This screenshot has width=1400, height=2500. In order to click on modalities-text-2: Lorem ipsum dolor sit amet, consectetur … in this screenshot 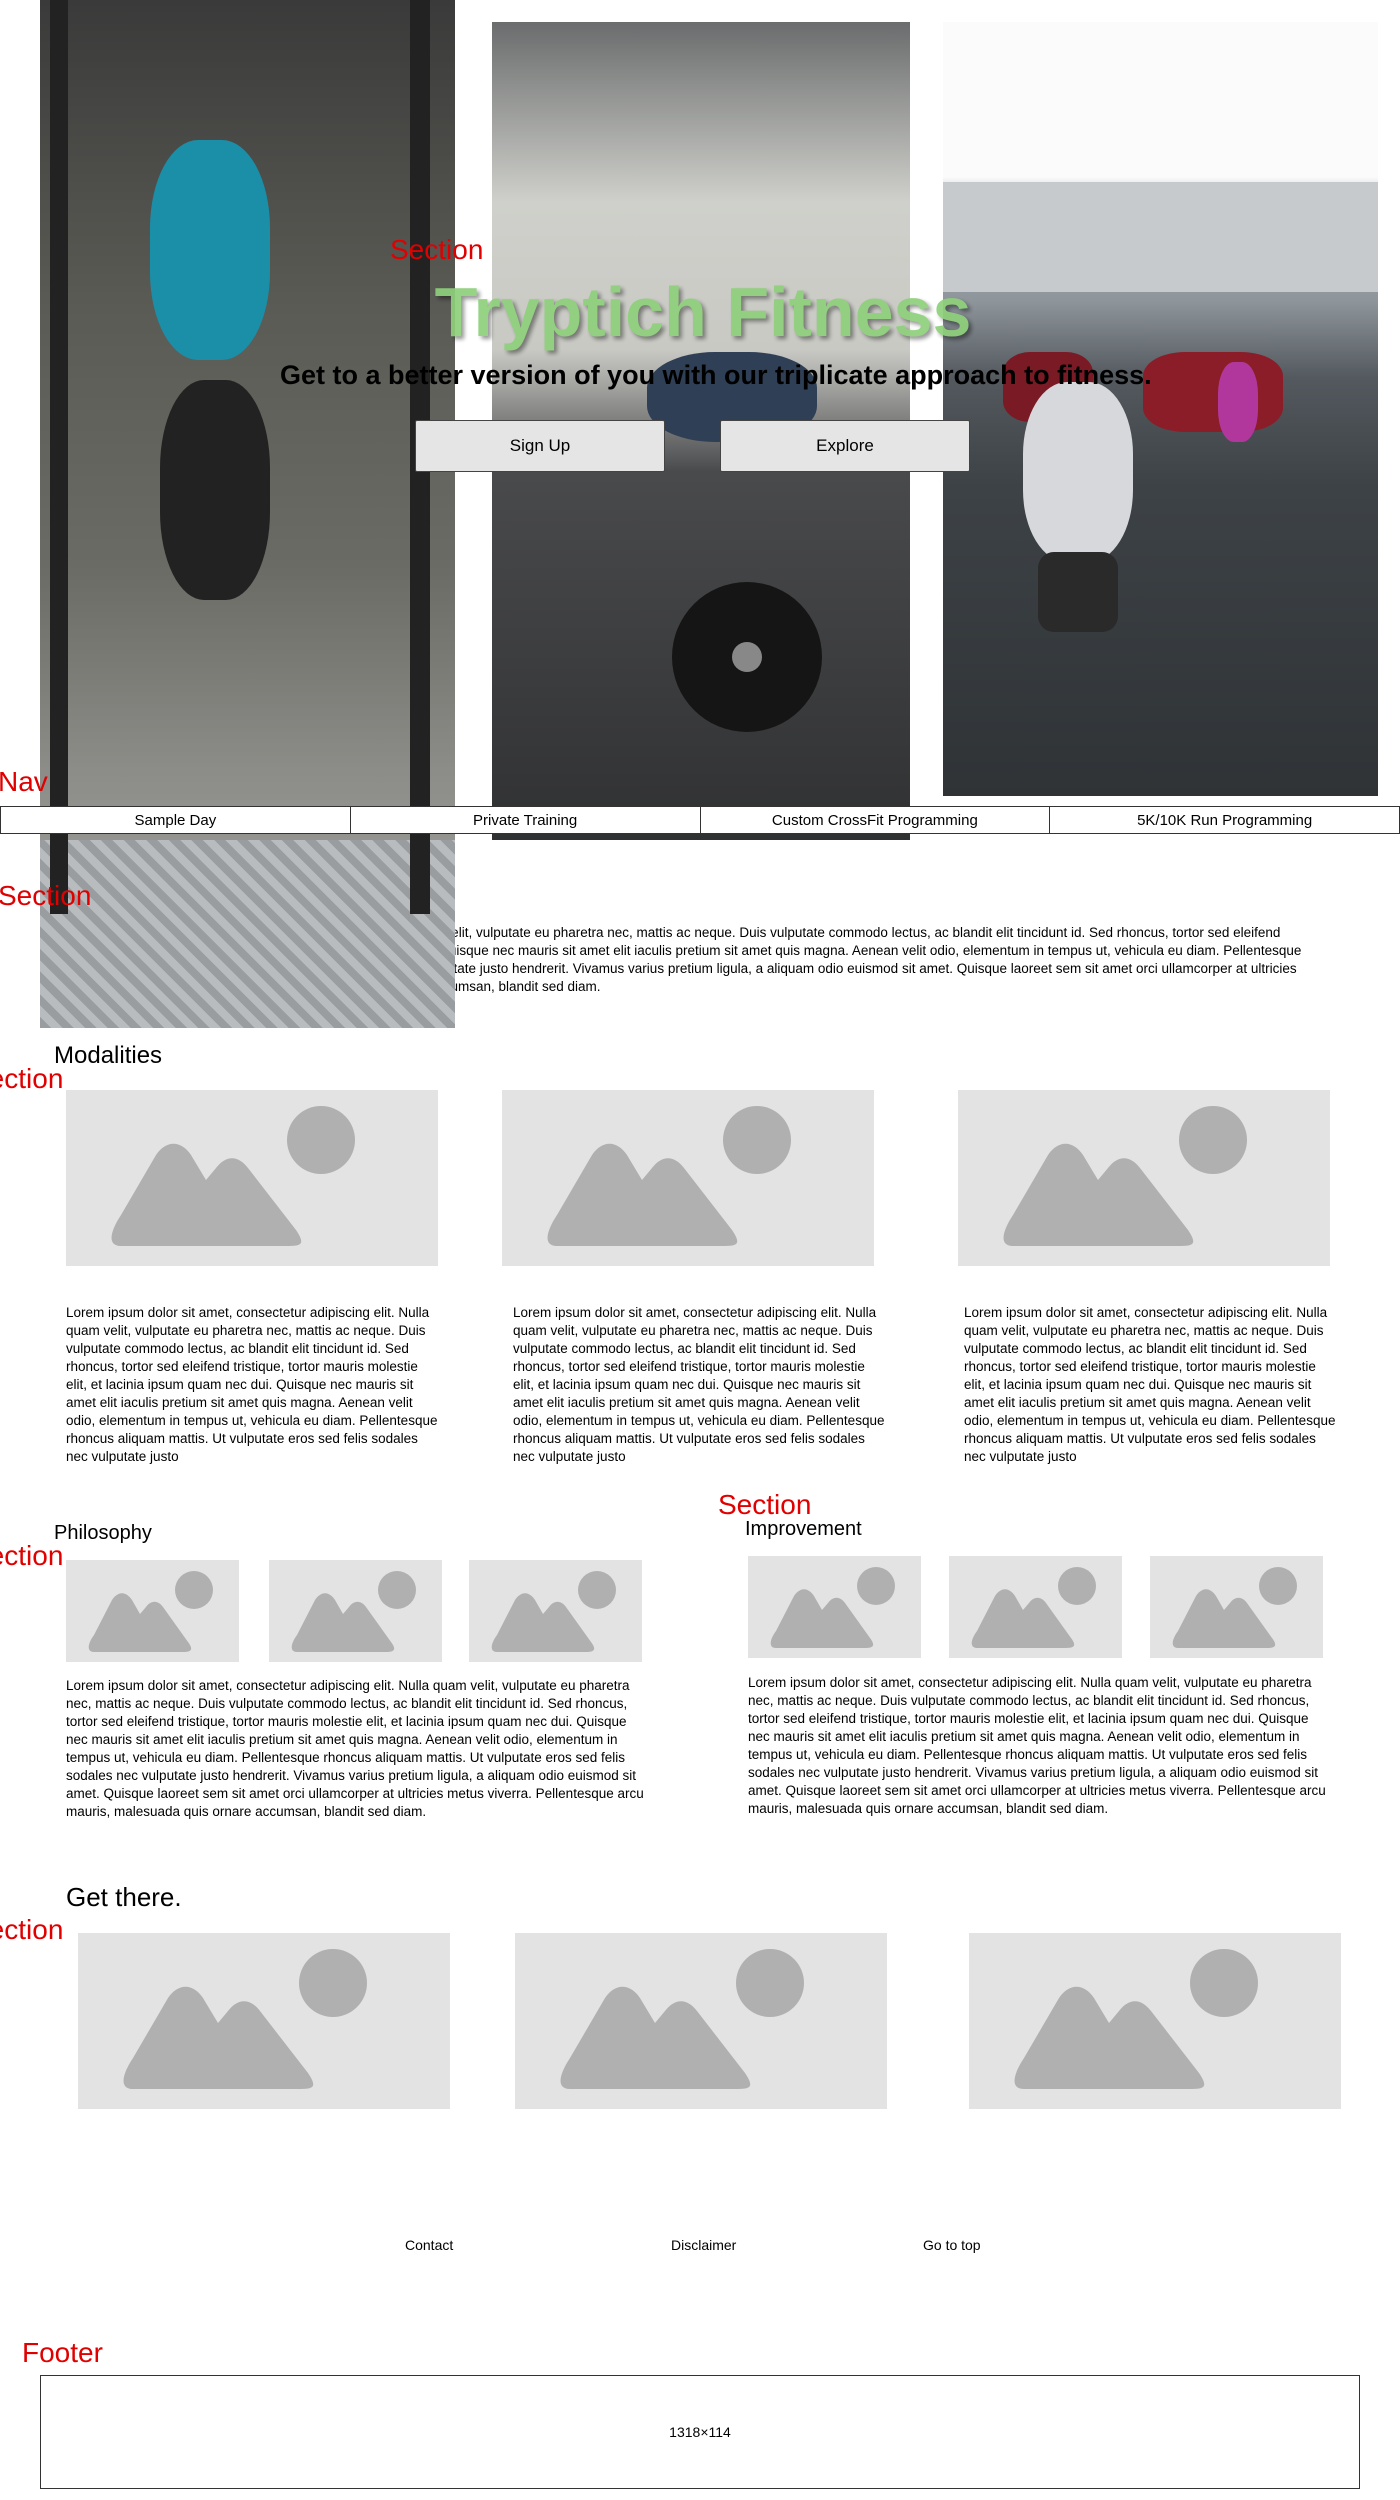, I will do `click(699, 1384)`.